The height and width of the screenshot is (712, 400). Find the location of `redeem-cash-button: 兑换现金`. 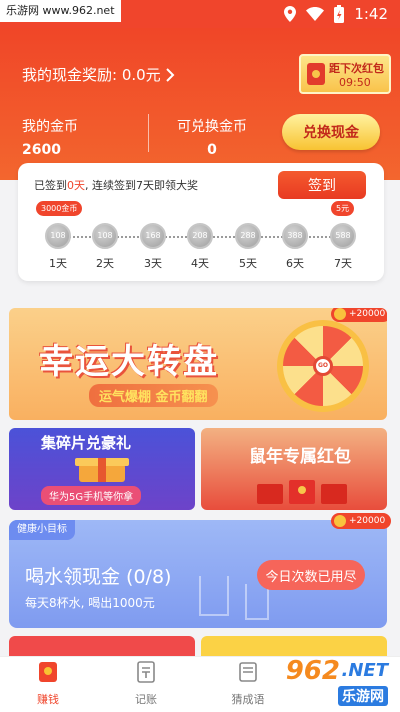

redeem-cash-button: 兑换现金 is located at coordinates (331, 132).